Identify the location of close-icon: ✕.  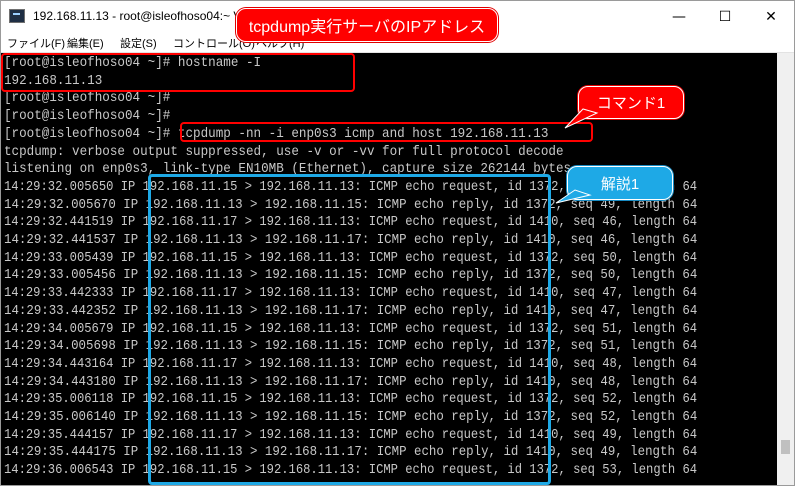
(771, 16).